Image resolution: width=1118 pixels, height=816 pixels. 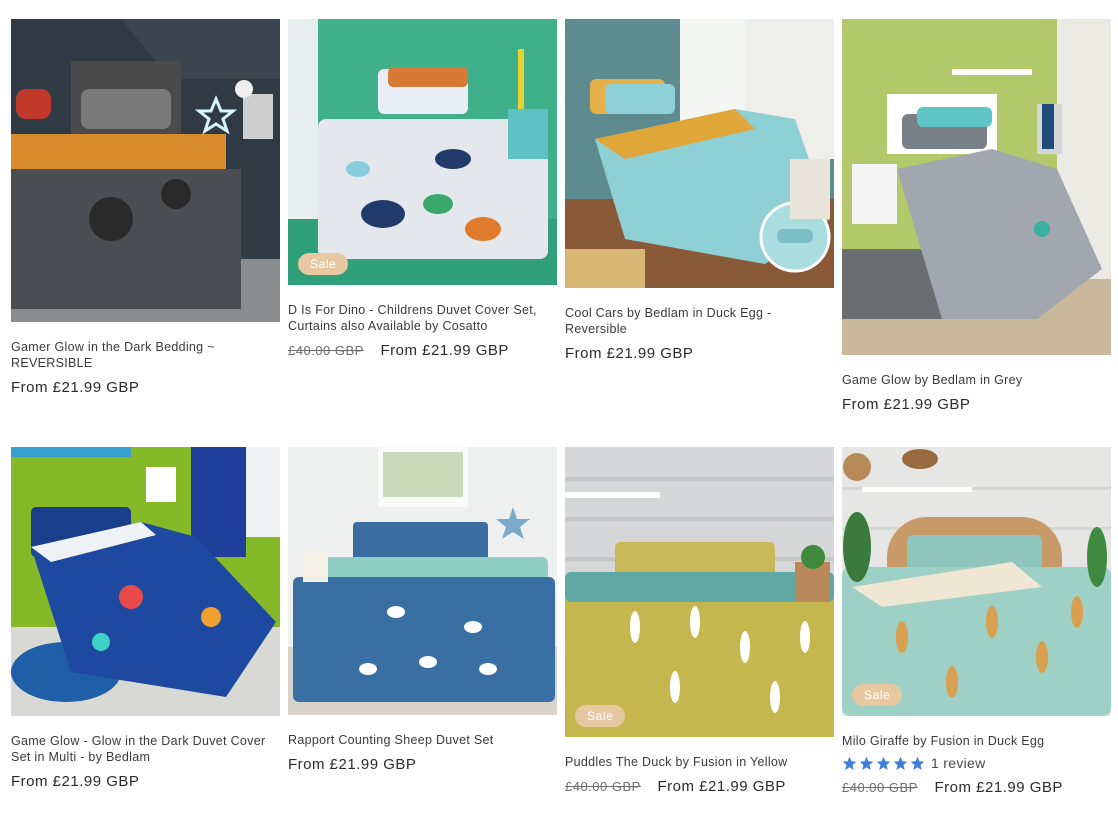 I want to click on product-title: Milo Giraffe by Fusion in Duck Egg, so click(x=976, y=741).